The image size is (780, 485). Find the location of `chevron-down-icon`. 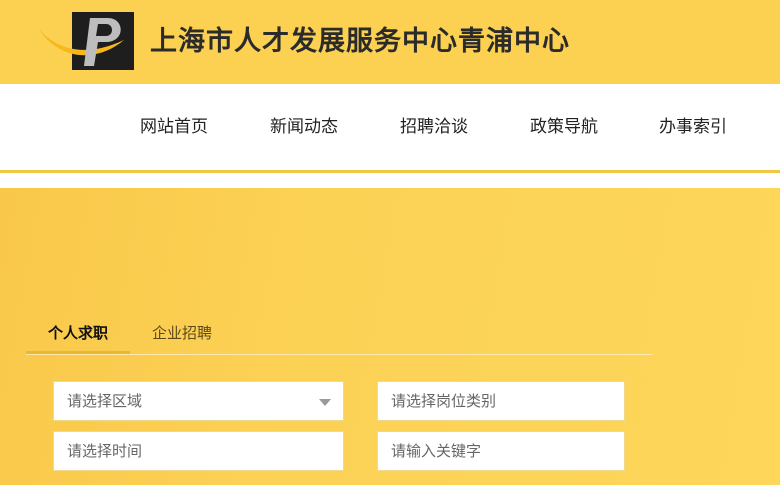

chevron-down-icon is located at coordinates (325, 402).